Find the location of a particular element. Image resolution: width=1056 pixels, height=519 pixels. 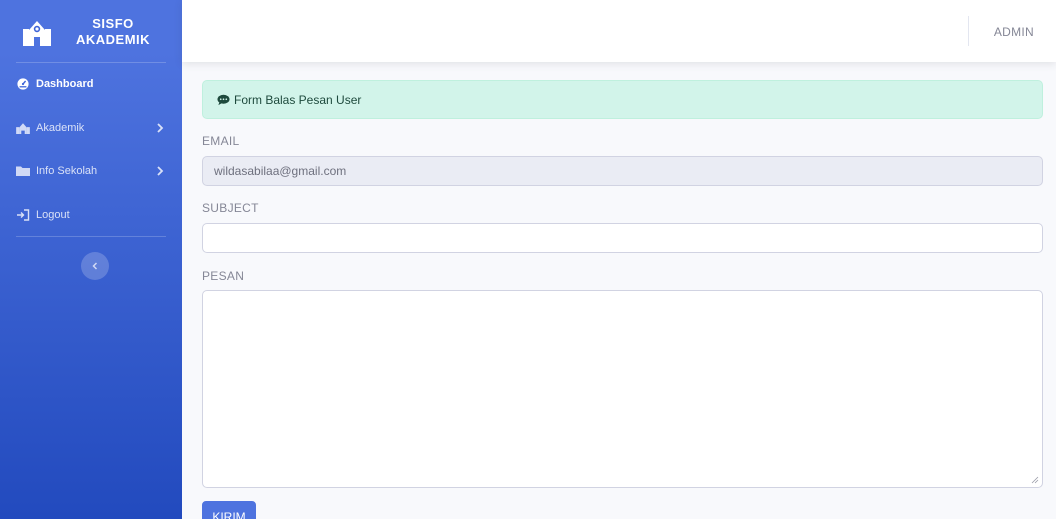

sidebar-toggle-button is located at coordinates (95, 266).